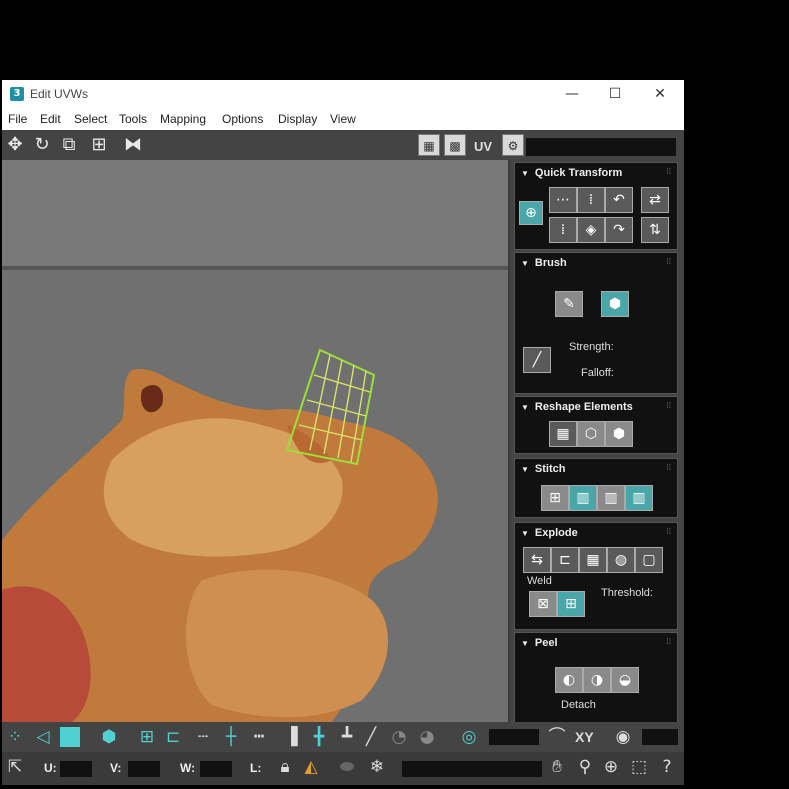 The width and height of the screenshot is (789, 789). I want to click on checker-pattern-icon: ▦, so click(429, 145).